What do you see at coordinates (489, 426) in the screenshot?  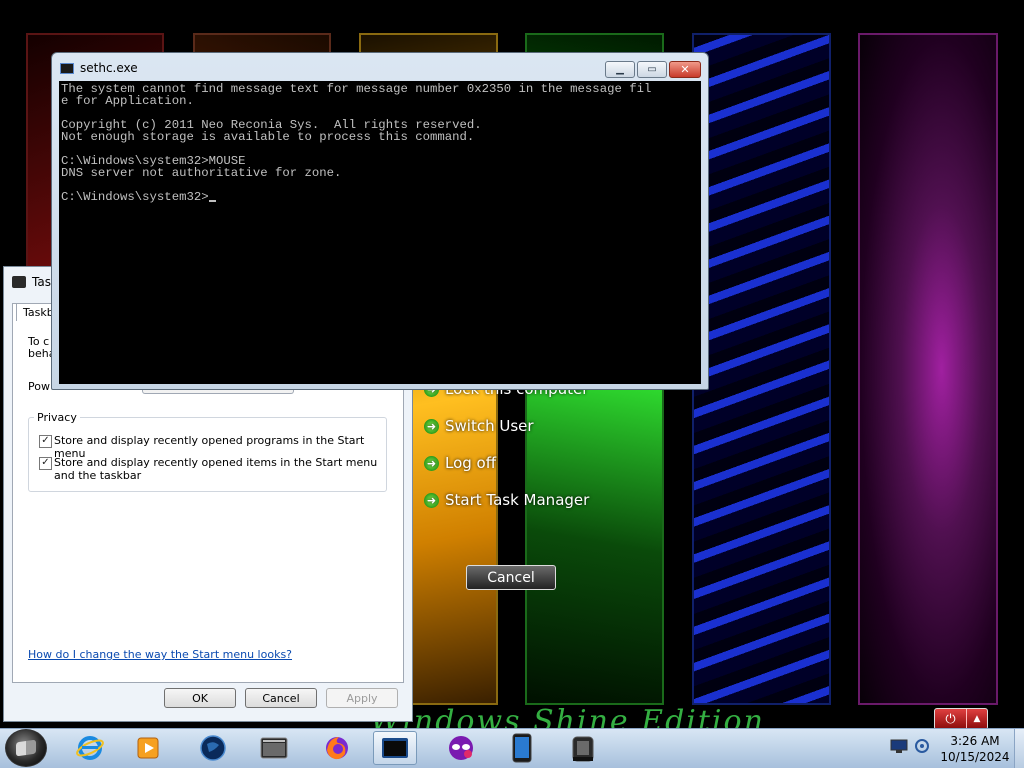 I see `option-label: Switch User` at bounding box center [489, 426].